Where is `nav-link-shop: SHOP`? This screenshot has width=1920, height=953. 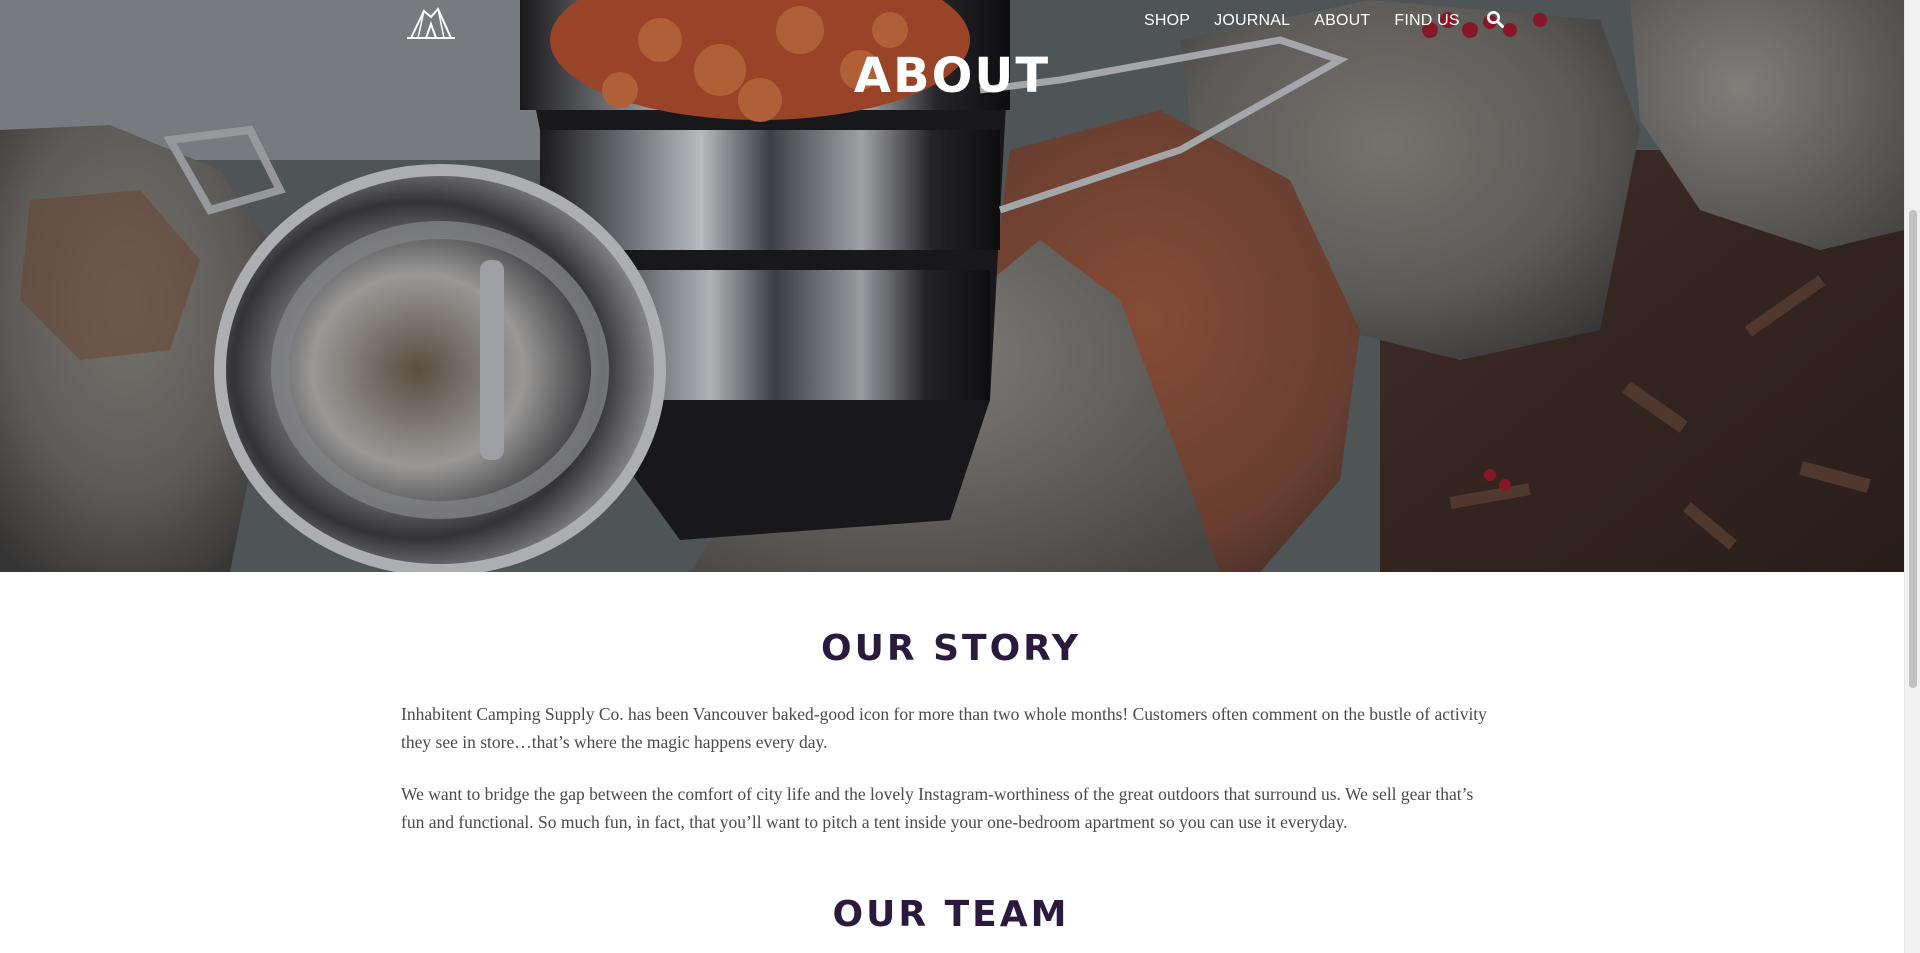
nav-link-shop: SHOP is located at coordinates (1167, 21).